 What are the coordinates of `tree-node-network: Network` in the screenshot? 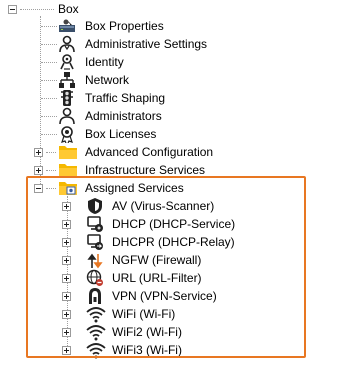 It's located at (188, 80).